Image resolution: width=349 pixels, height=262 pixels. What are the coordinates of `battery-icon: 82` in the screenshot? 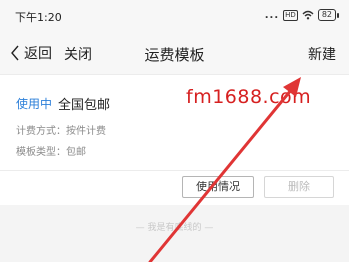 It's located at (328, 15).